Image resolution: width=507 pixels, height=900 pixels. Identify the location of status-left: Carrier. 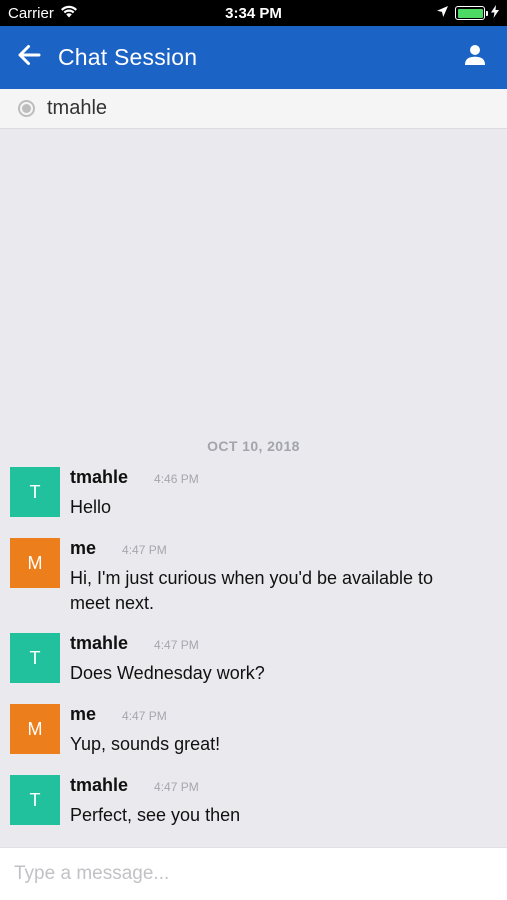
(43, 13).